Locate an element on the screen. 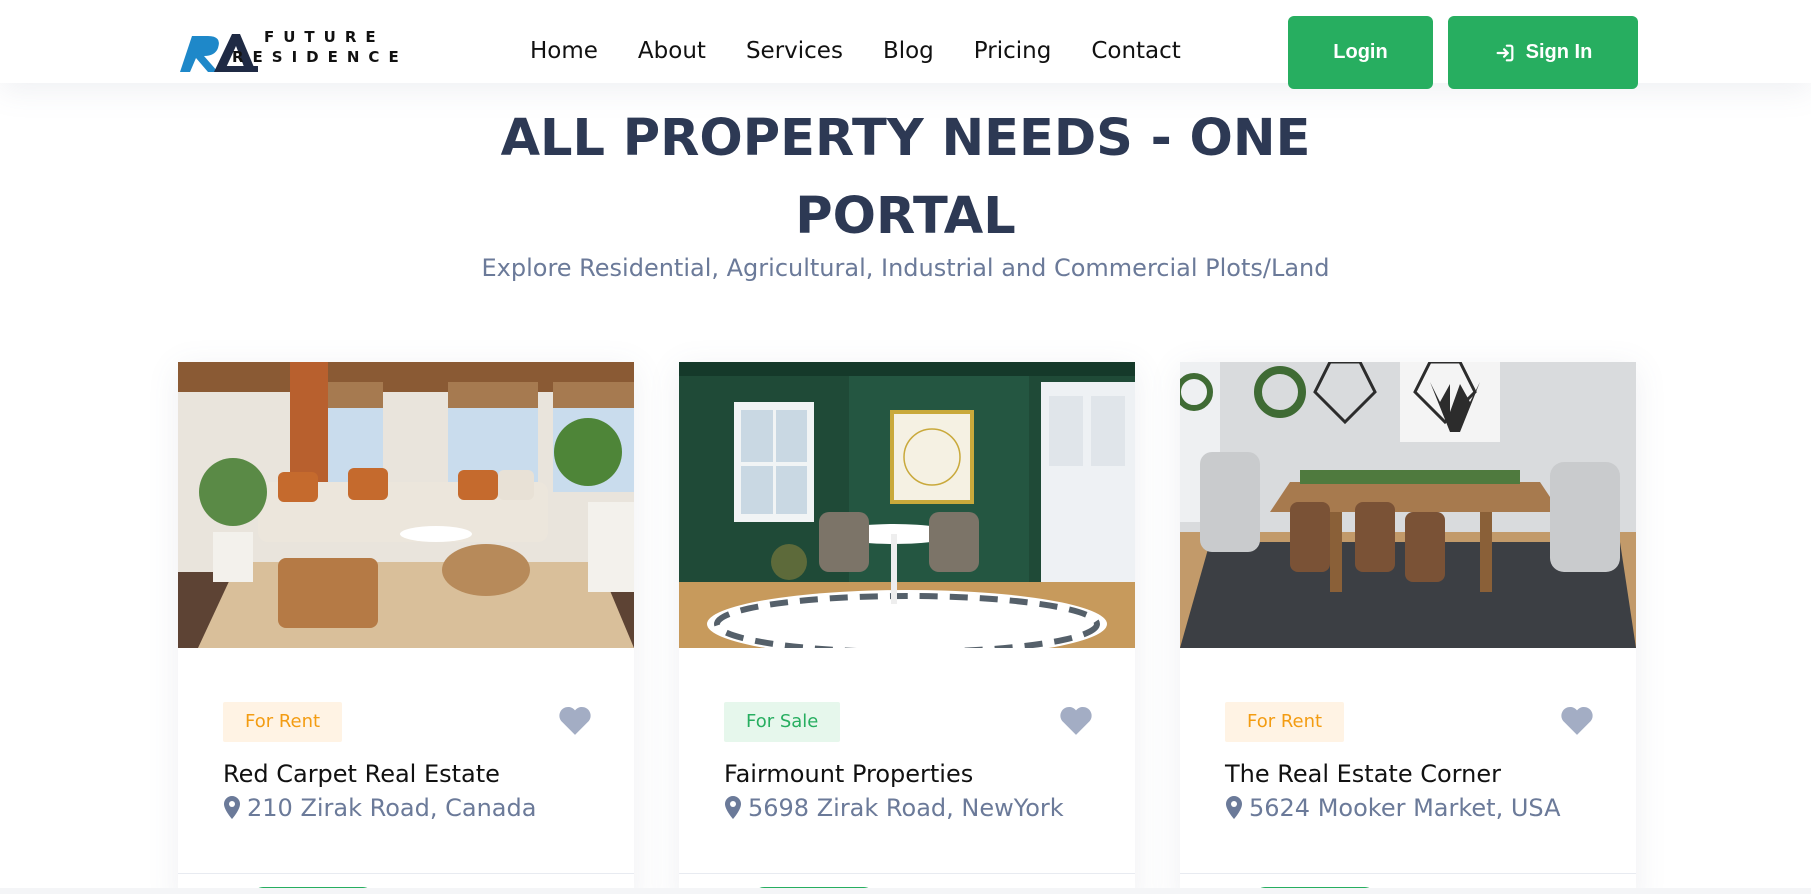  listing-location: 5624 Mooker Market, USA is located at coordinates (1393, 808).